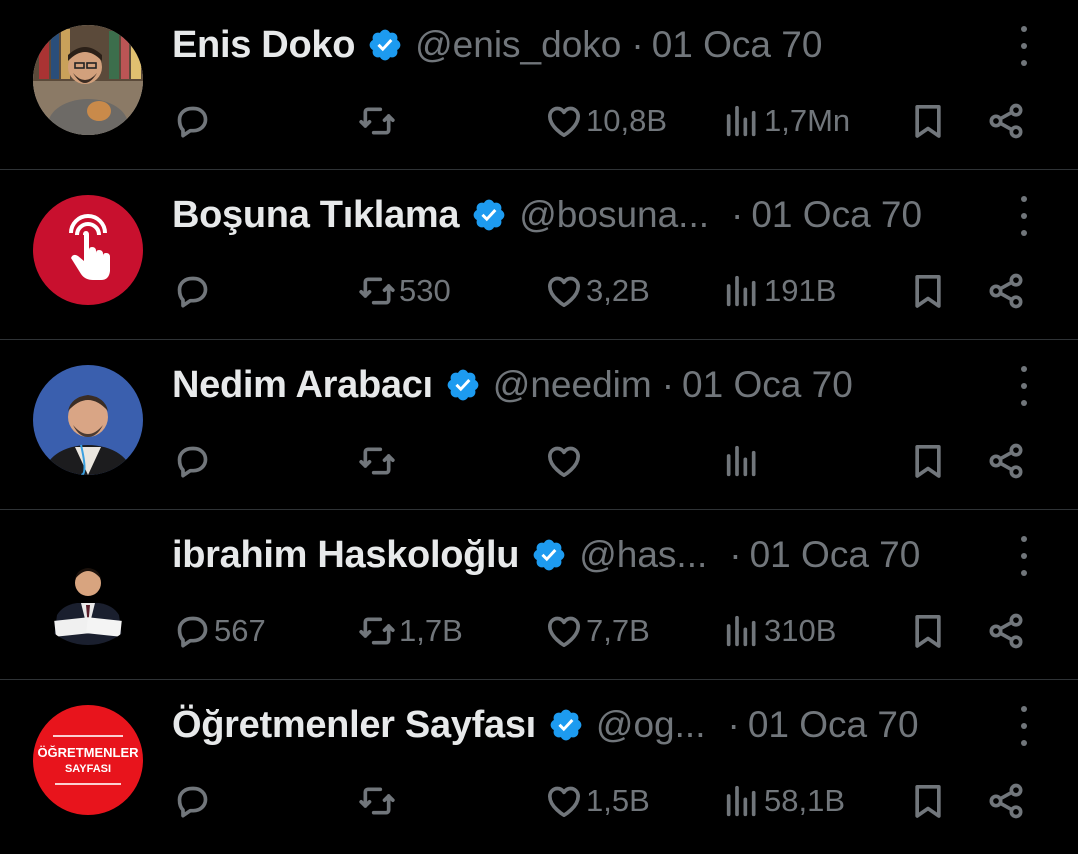 Image resolution: width=1078 pixels, height=854 pixels. Describe the element at coordinates (354, 725) in the screenshot. I see `display-name: Öğretmenler Sayfası` at that location.